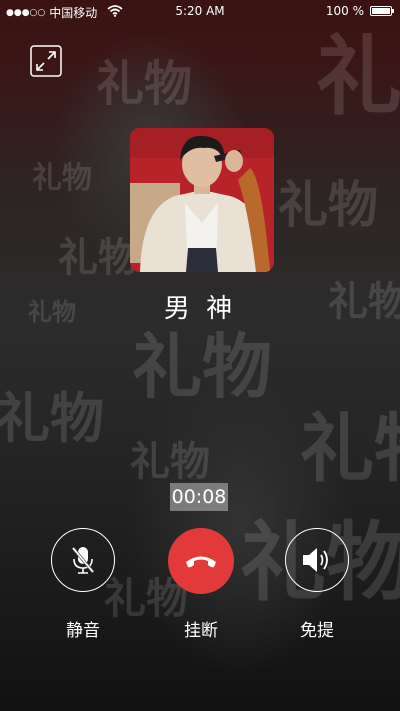 This screenshot has height=711, width=400. I want to click on minimize-window-button, so click(46, 61).